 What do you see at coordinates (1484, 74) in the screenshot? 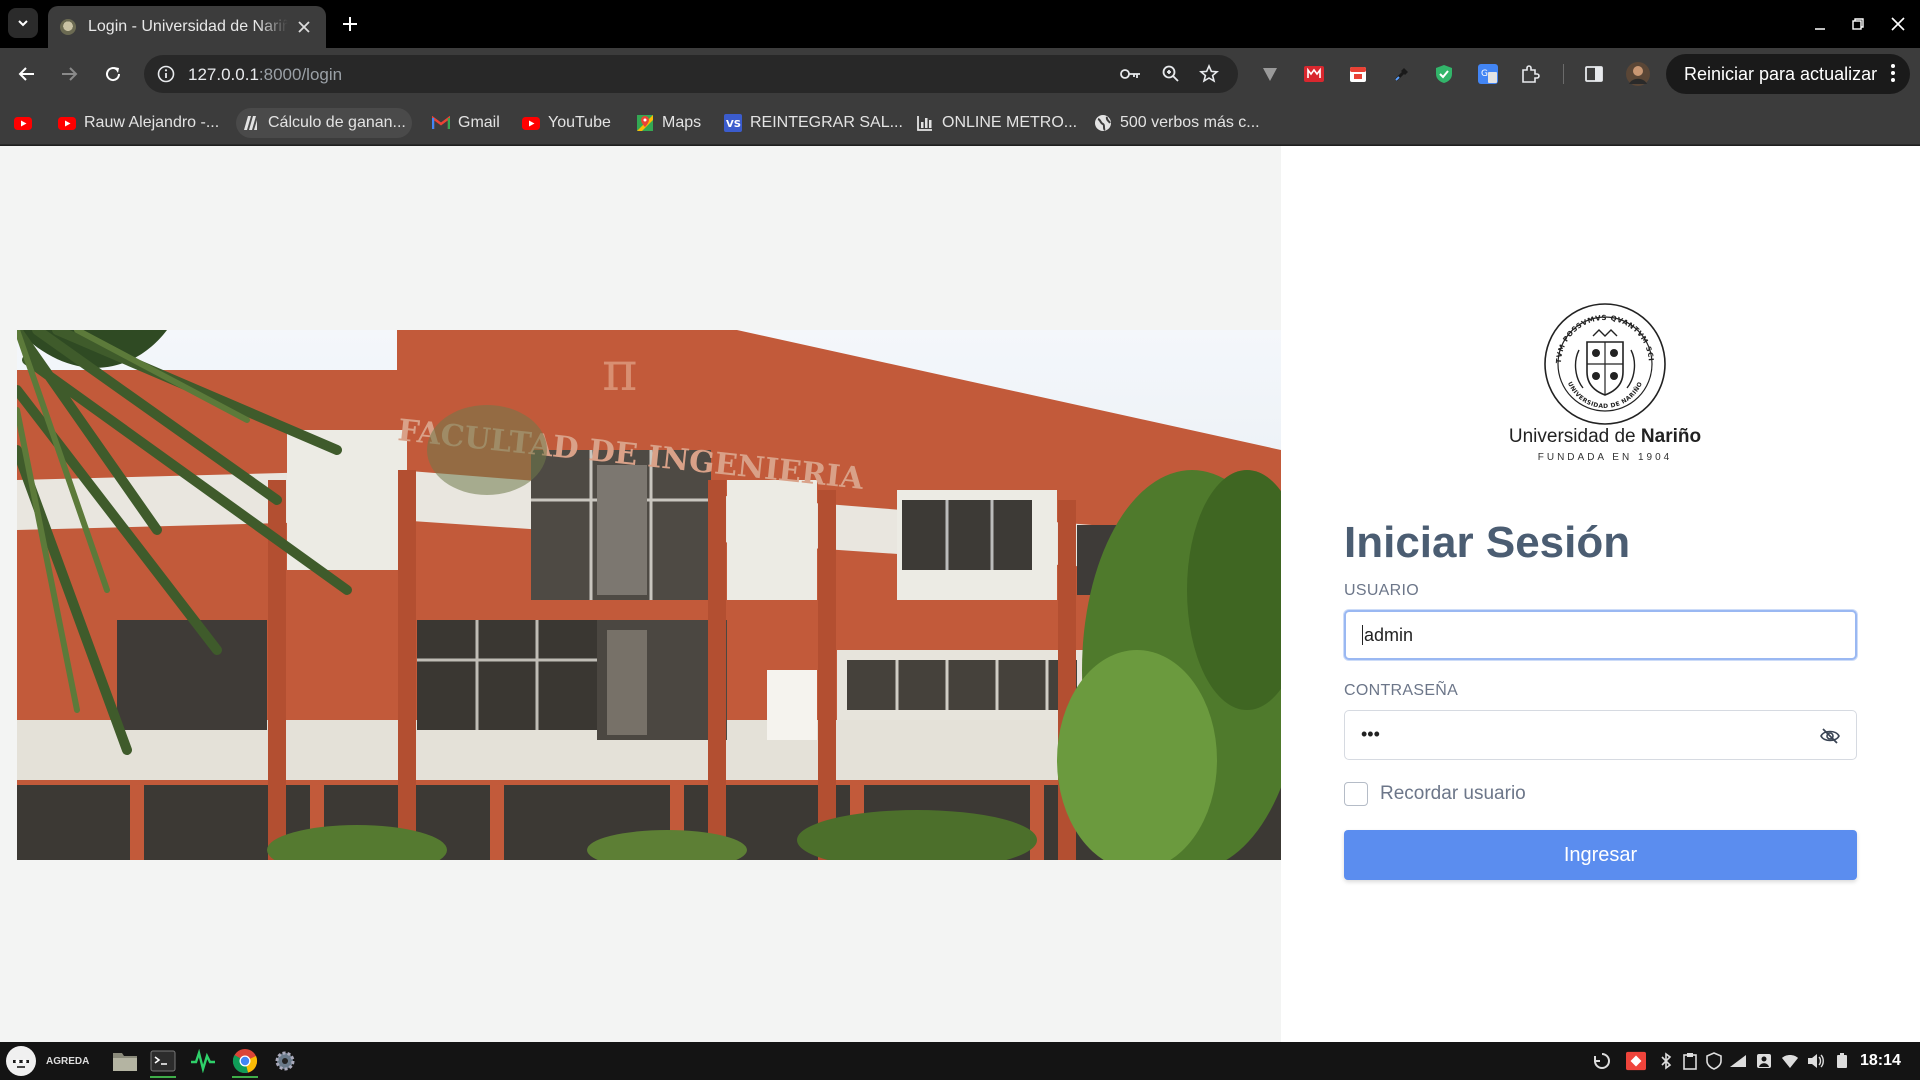
I see `svg-text: G` at bounding box center [1484, 74].